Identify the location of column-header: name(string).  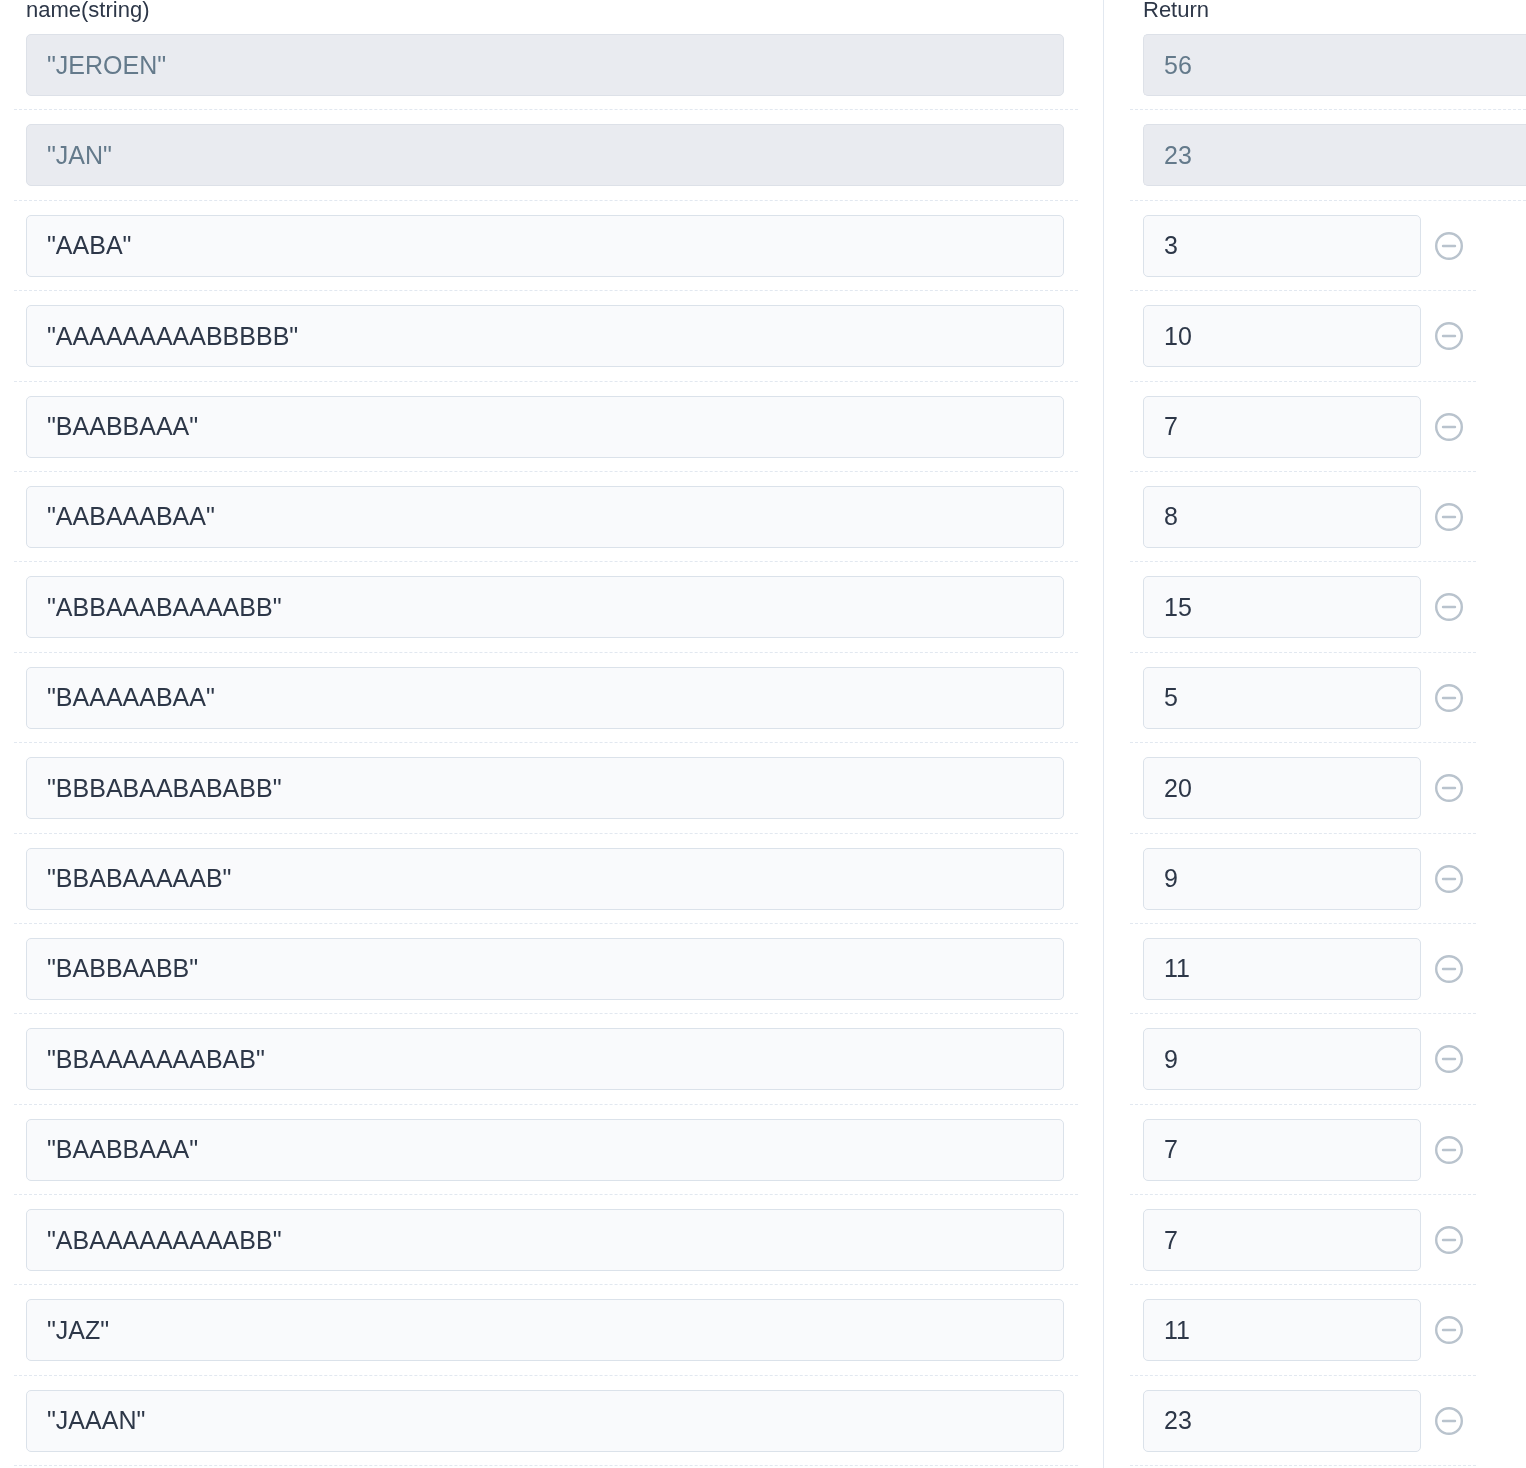
(88, 10).